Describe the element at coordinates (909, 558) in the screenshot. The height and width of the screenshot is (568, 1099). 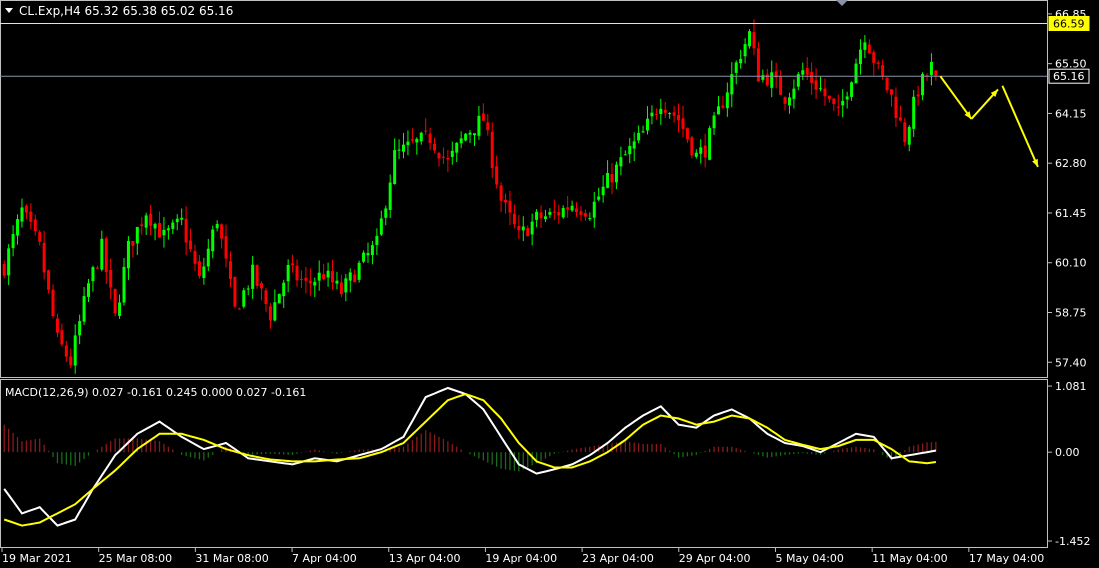
I see `time-tick-label: 11 May 04:00` at that location.